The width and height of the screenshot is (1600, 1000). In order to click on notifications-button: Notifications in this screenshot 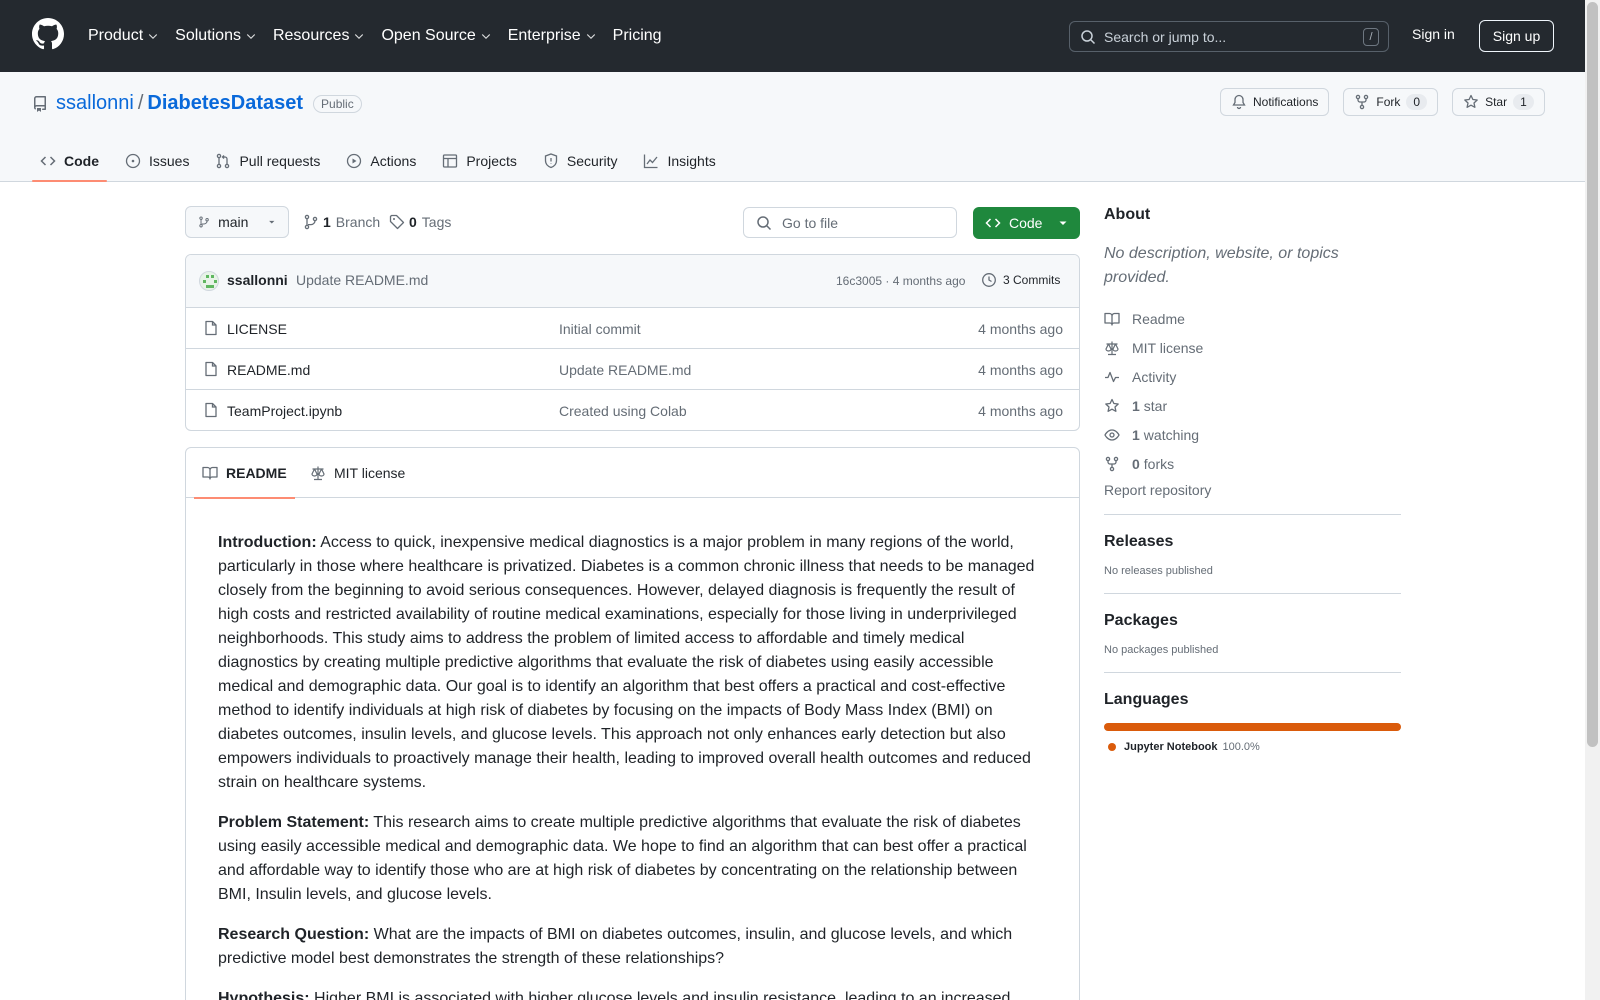, I will do `click(1275, 102)`.